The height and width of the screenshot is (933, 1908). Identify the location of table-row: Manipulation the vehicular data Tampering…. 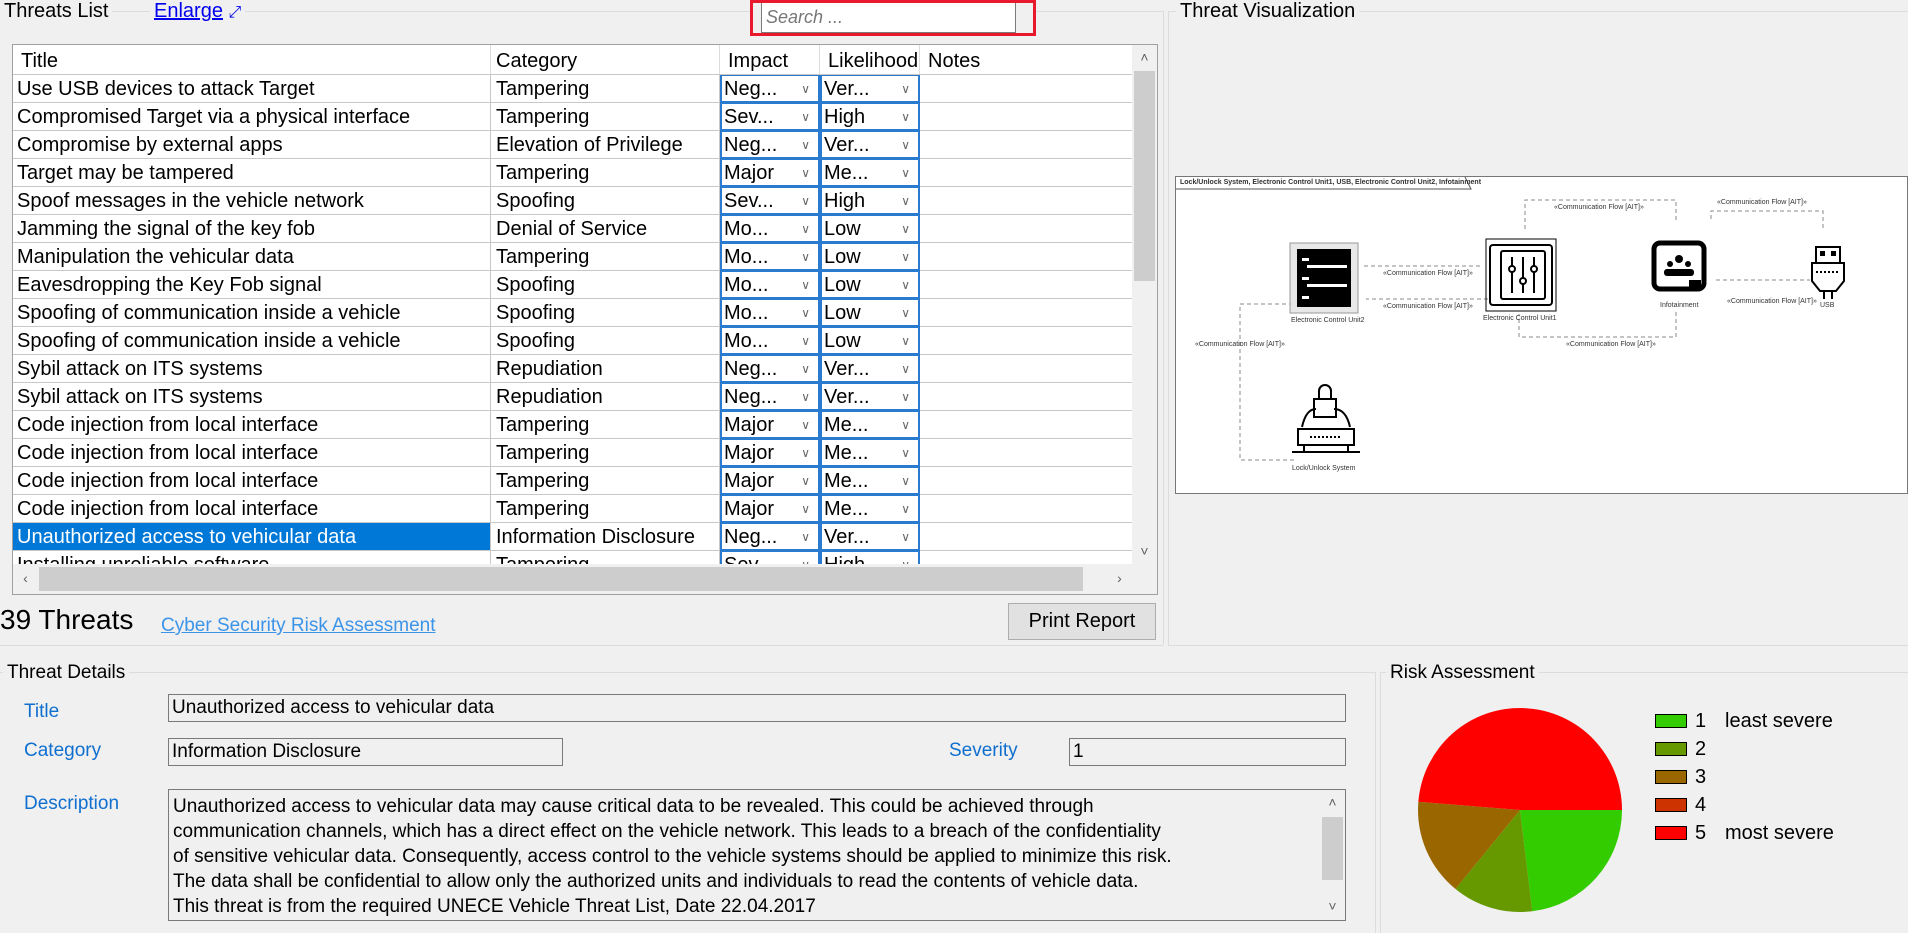
(573, 257).